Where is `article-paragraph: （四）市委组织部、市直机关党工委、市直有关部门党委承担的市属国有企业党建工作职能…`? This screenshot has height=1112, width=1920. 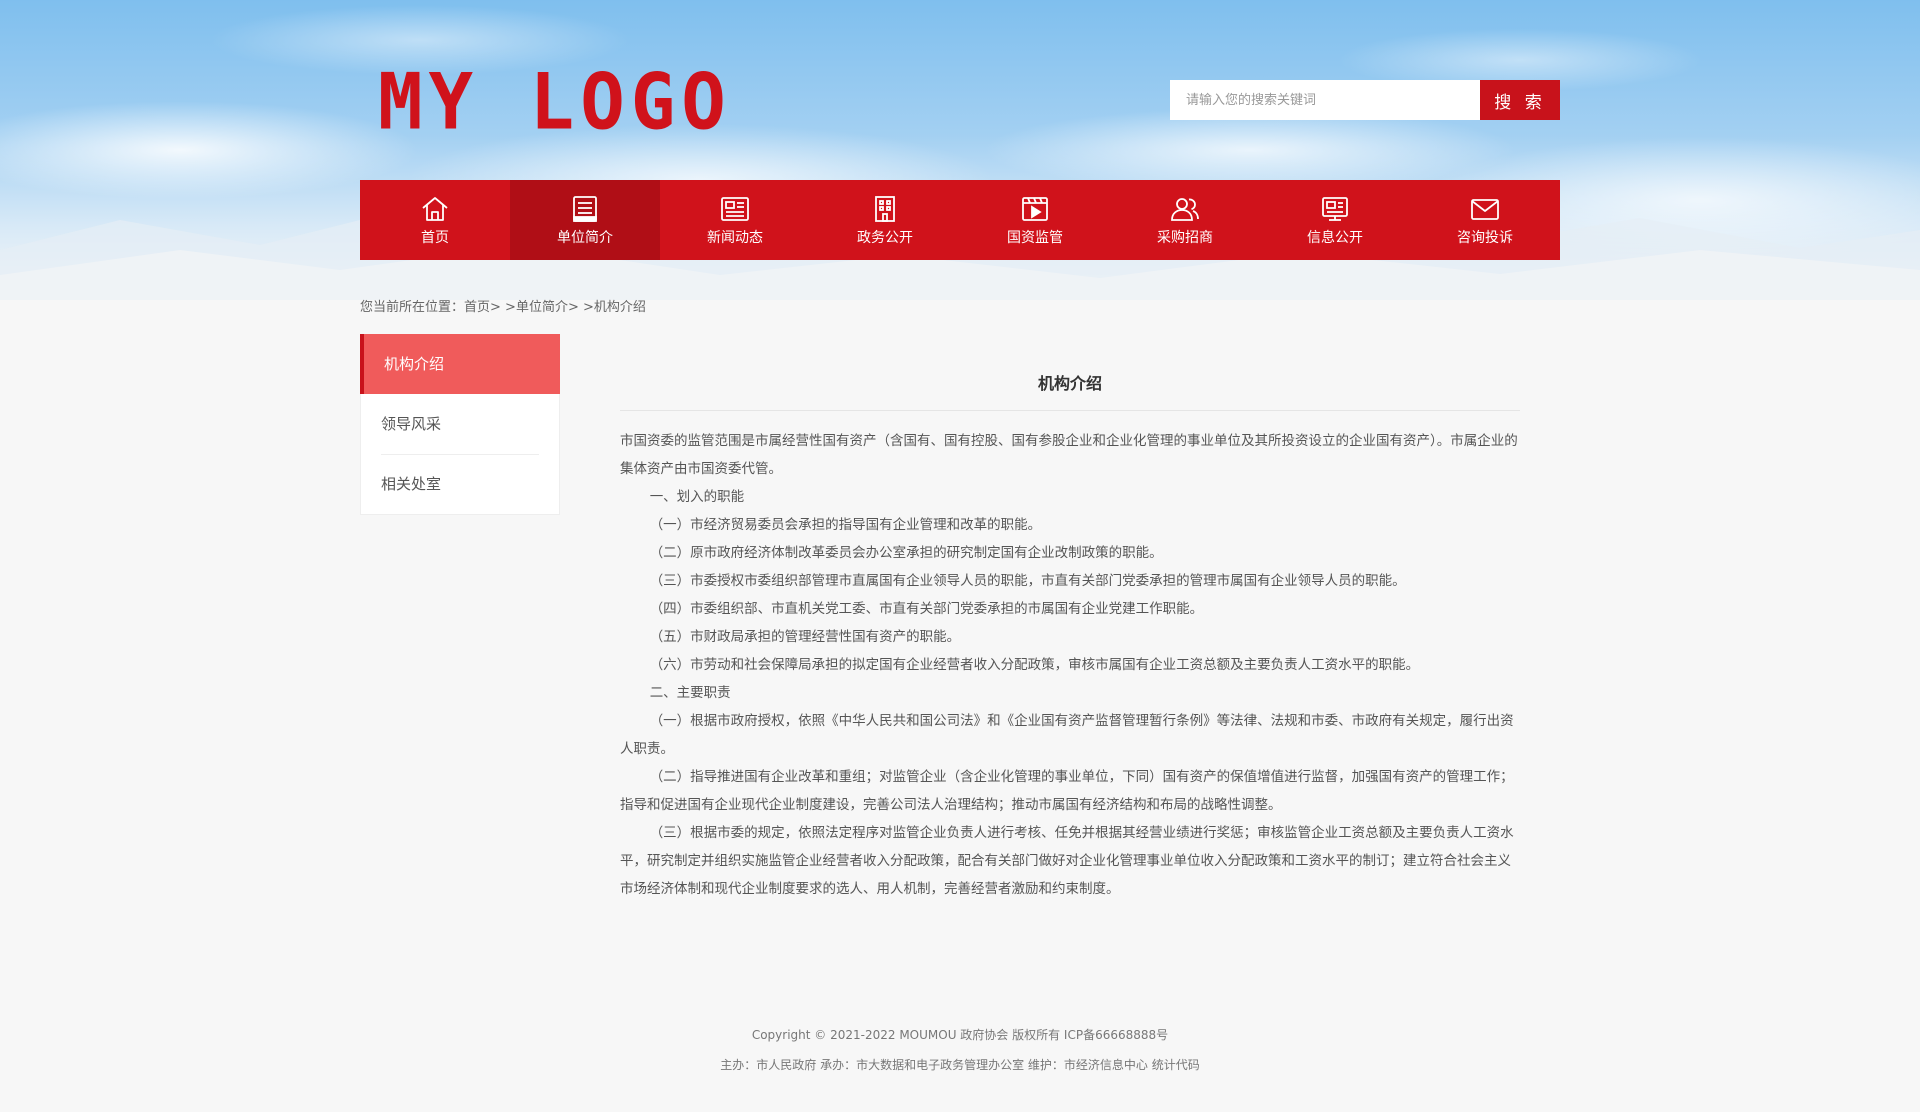
article-paragraph: （四）市委组织部、市直机关党工委、市直有关部门党委承担的市属国有企业党建工作职能… is located at coordinates (926, 609).